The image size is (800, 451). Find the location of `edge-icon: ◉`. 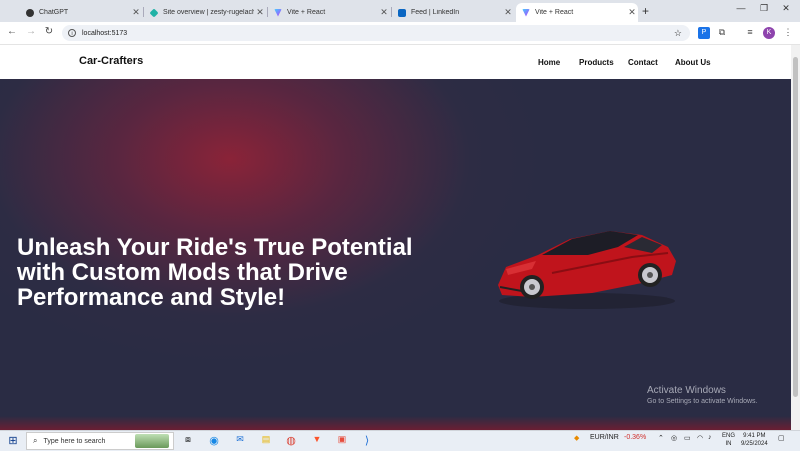

edge-icon: ◉ is located at coordinates (214, 441).